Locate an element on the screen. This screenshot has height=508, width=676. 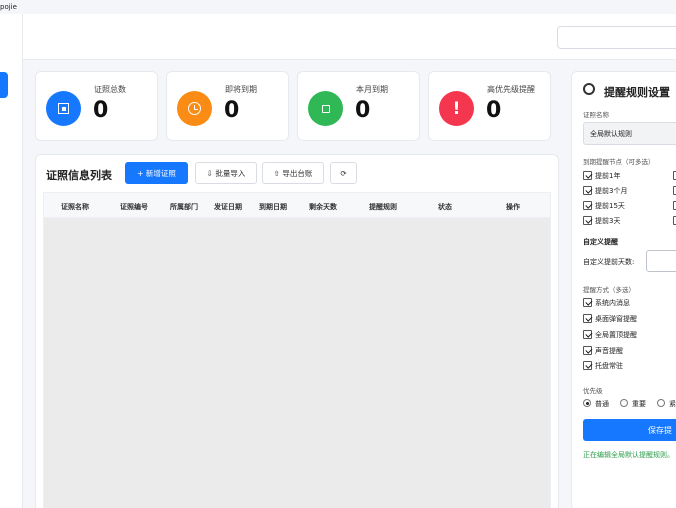
add-cert-button: + 新增证照 is located at coordinates (156, 173).